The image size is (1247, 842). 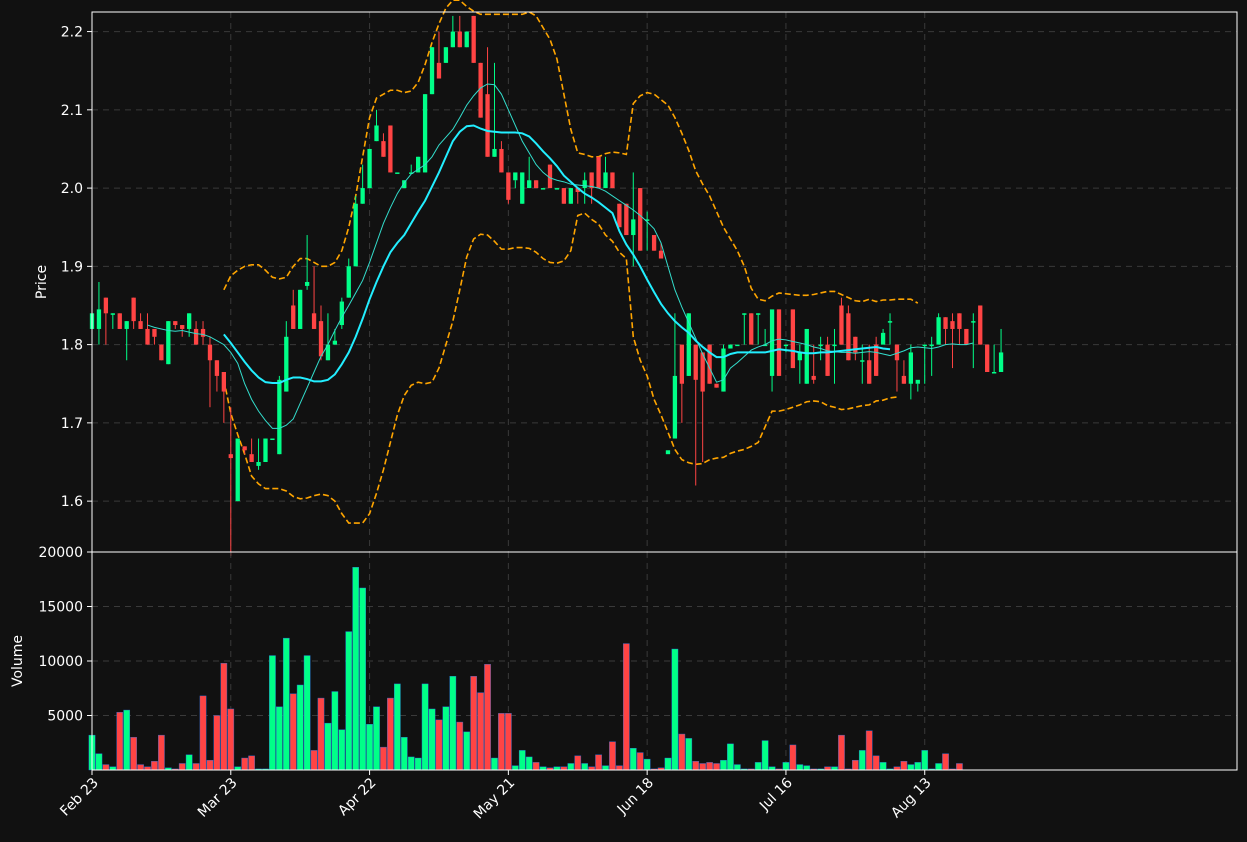 What do you see at coordinates (72, 111) in the screenshot?
I see `price-y-tick-label: 2.1` at bounding box center [72, 111].